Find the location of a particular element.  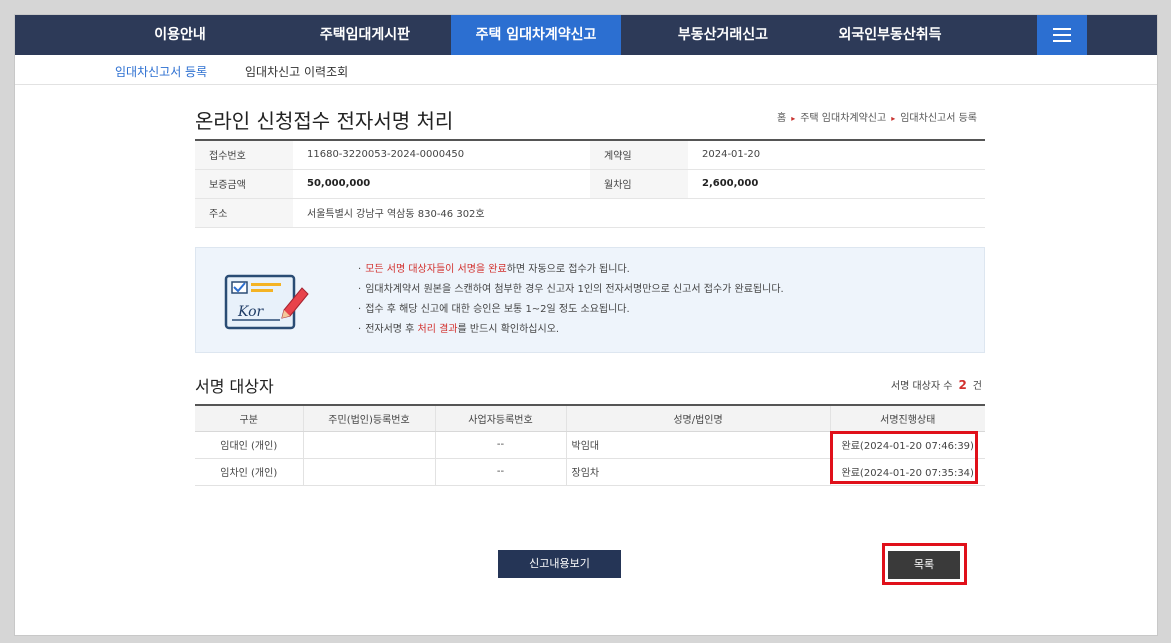

icon-kor-text: Kor is located at coordinates (251, 312).